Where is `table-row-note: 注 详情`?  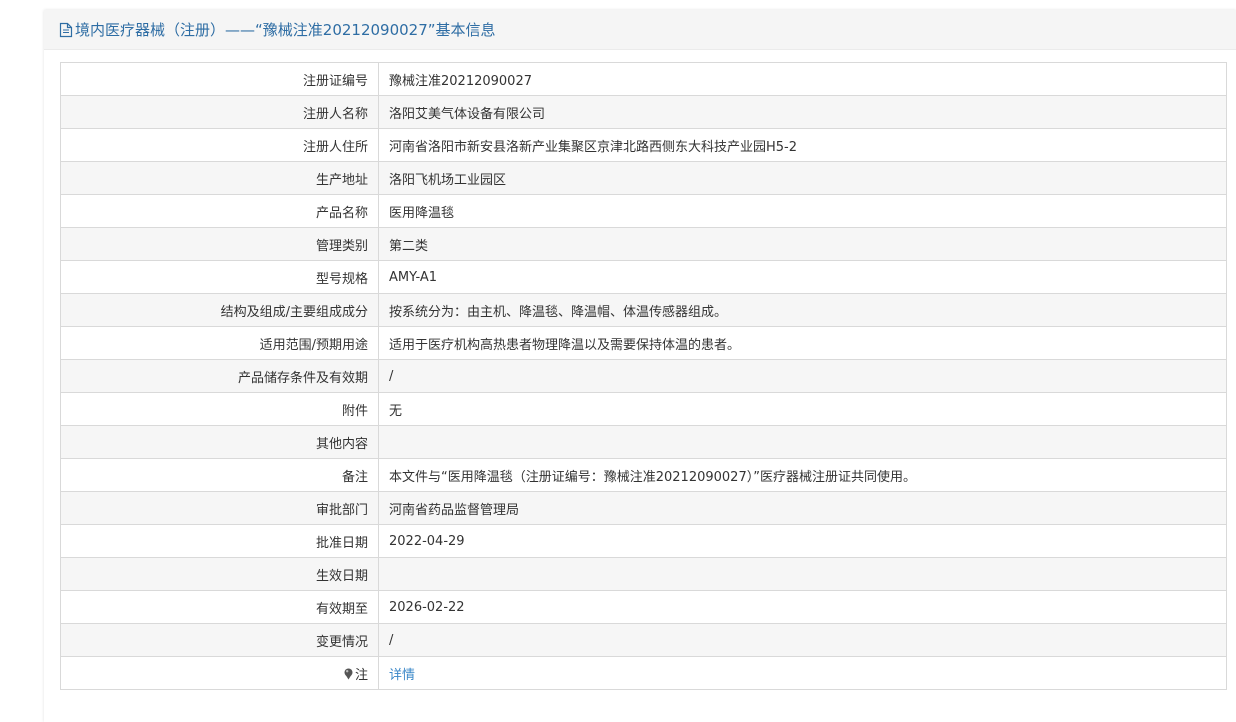 table-row-note: 注 详情 is located at coordinates (643, 673).